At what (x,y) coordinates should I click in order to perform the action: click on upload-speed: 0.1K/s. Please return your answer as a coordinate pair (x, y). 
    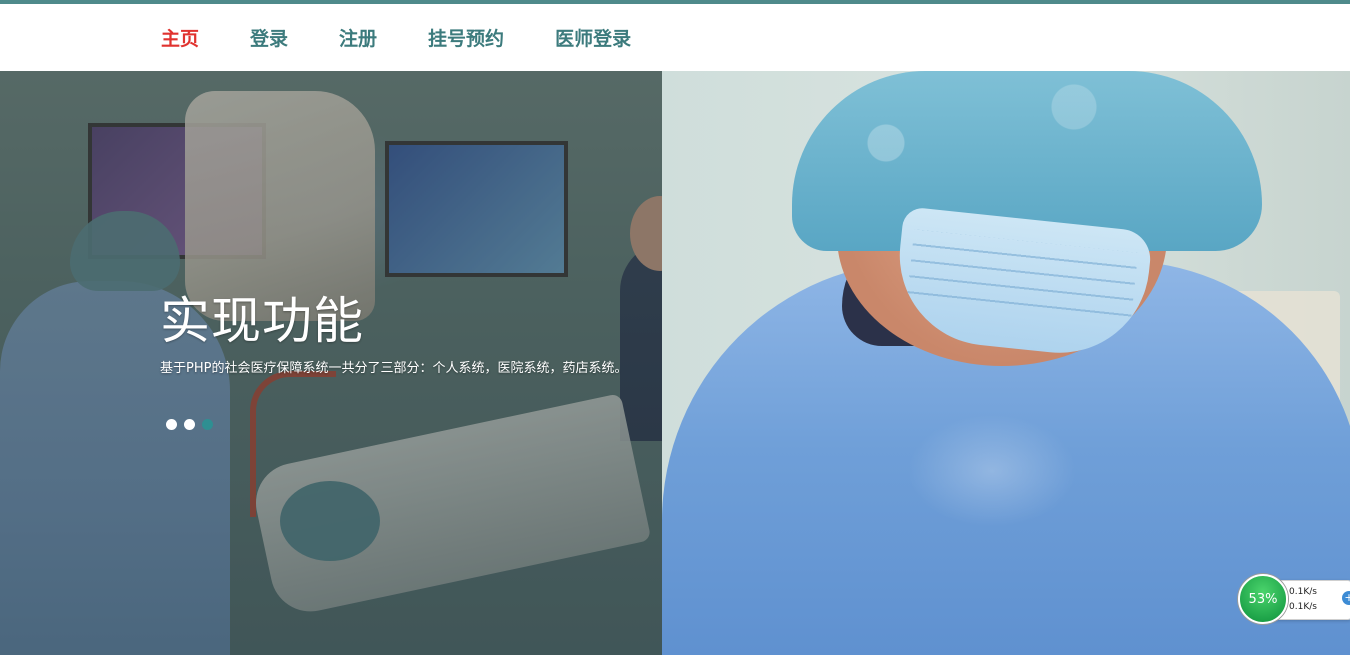
    Looking at the image, I should click on (1303, 592).